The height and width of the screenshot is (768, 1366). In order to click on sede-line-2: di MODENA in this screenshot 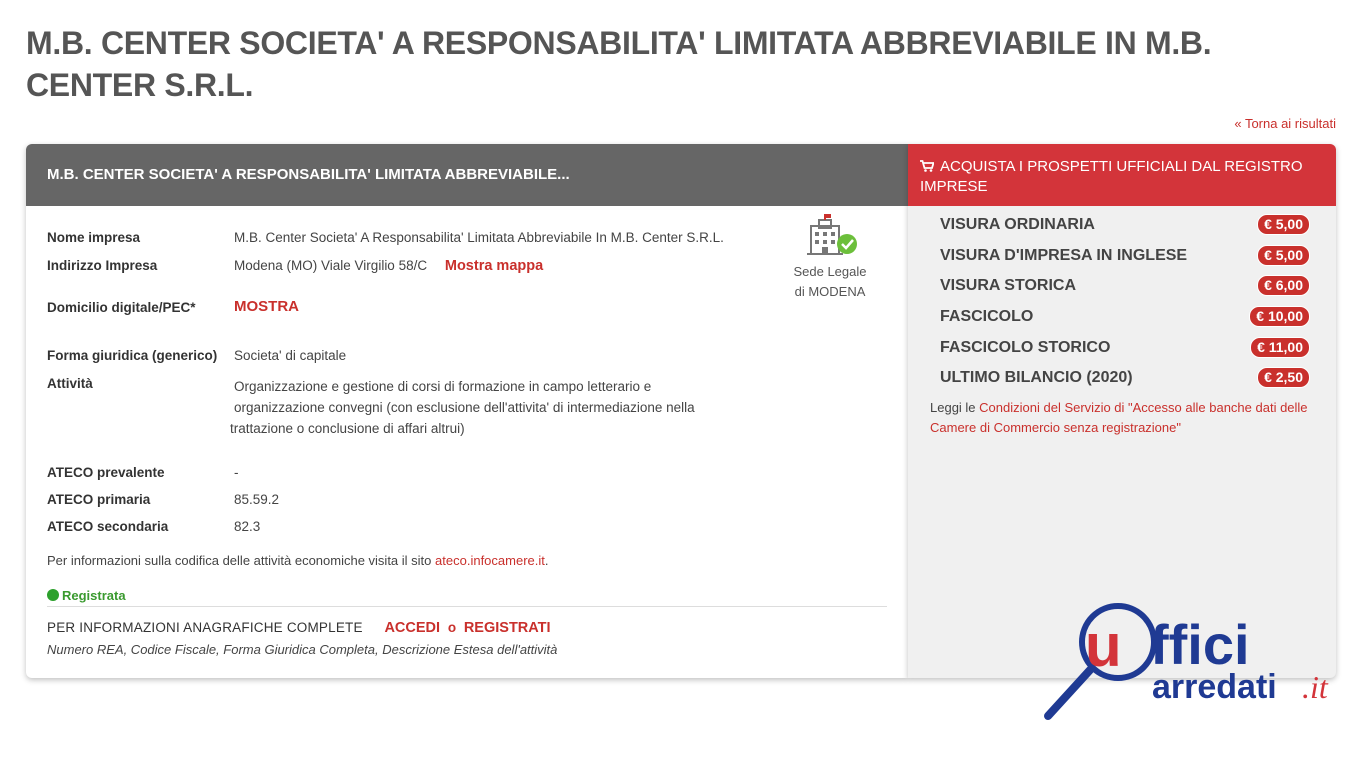, I will do `click(830, 291)`.